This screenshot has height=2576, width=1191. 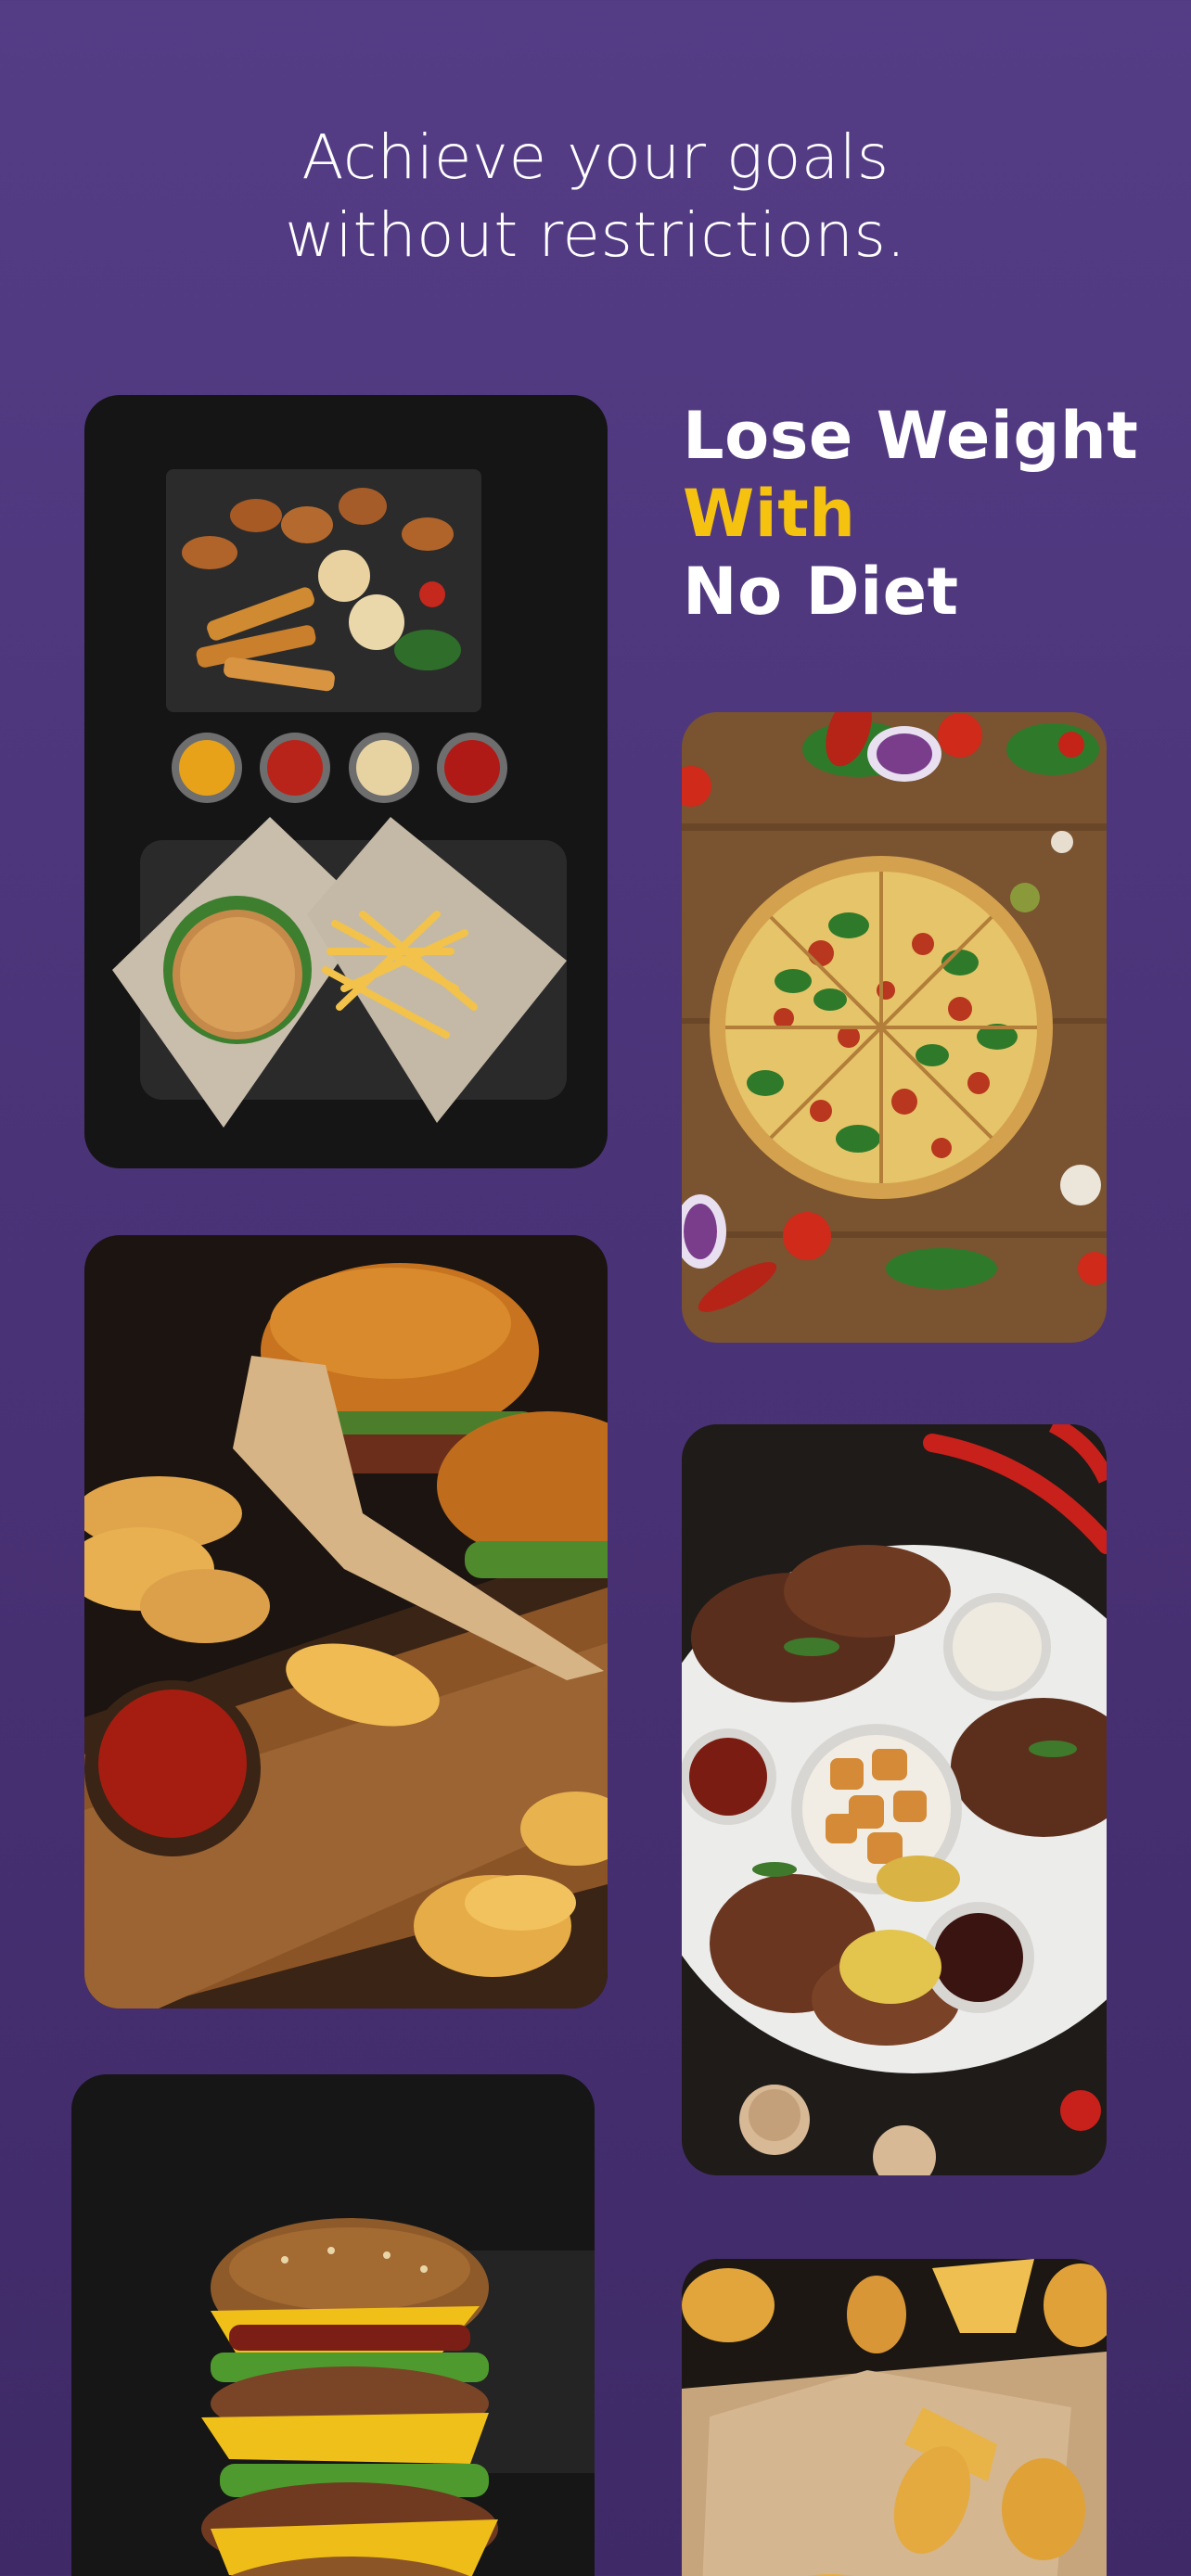 What do you see at coordinates (346, 782) in the screenshot?
I see `chicken-burger-fries-photo` at bounding box center [346, 782].